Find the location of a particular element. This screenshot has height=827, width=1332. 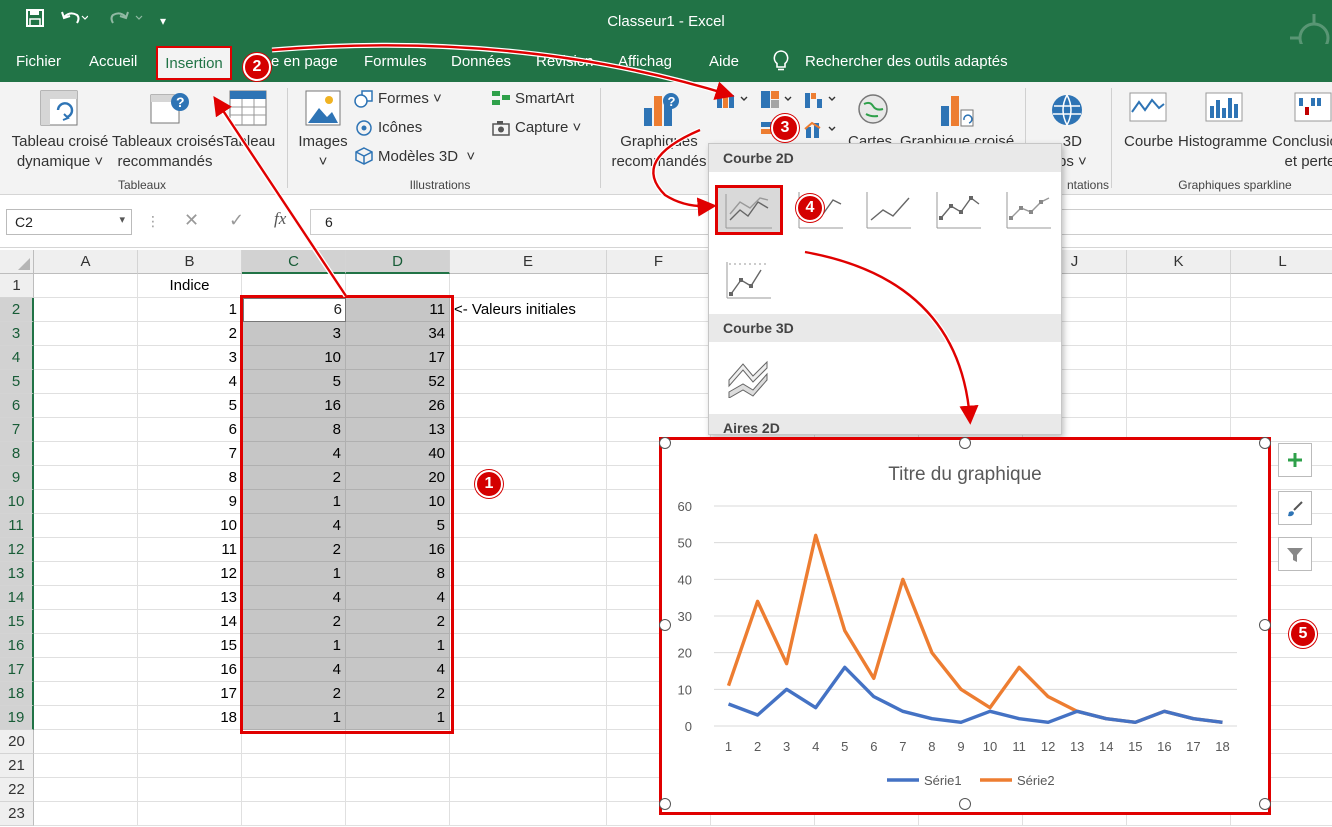

cell-b8: 7 is located at coordinates (190, 454).